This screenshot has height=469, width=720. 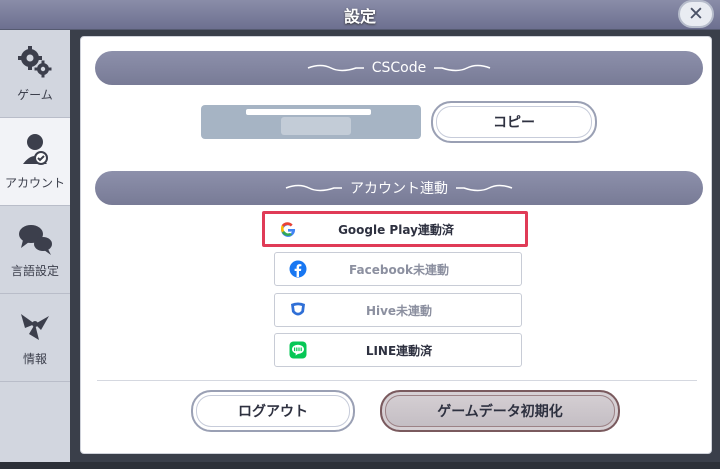 What do you see at coordinates (298, 309) in the screenshot?
I see `hive-icon` at bounding box center [298, 309].